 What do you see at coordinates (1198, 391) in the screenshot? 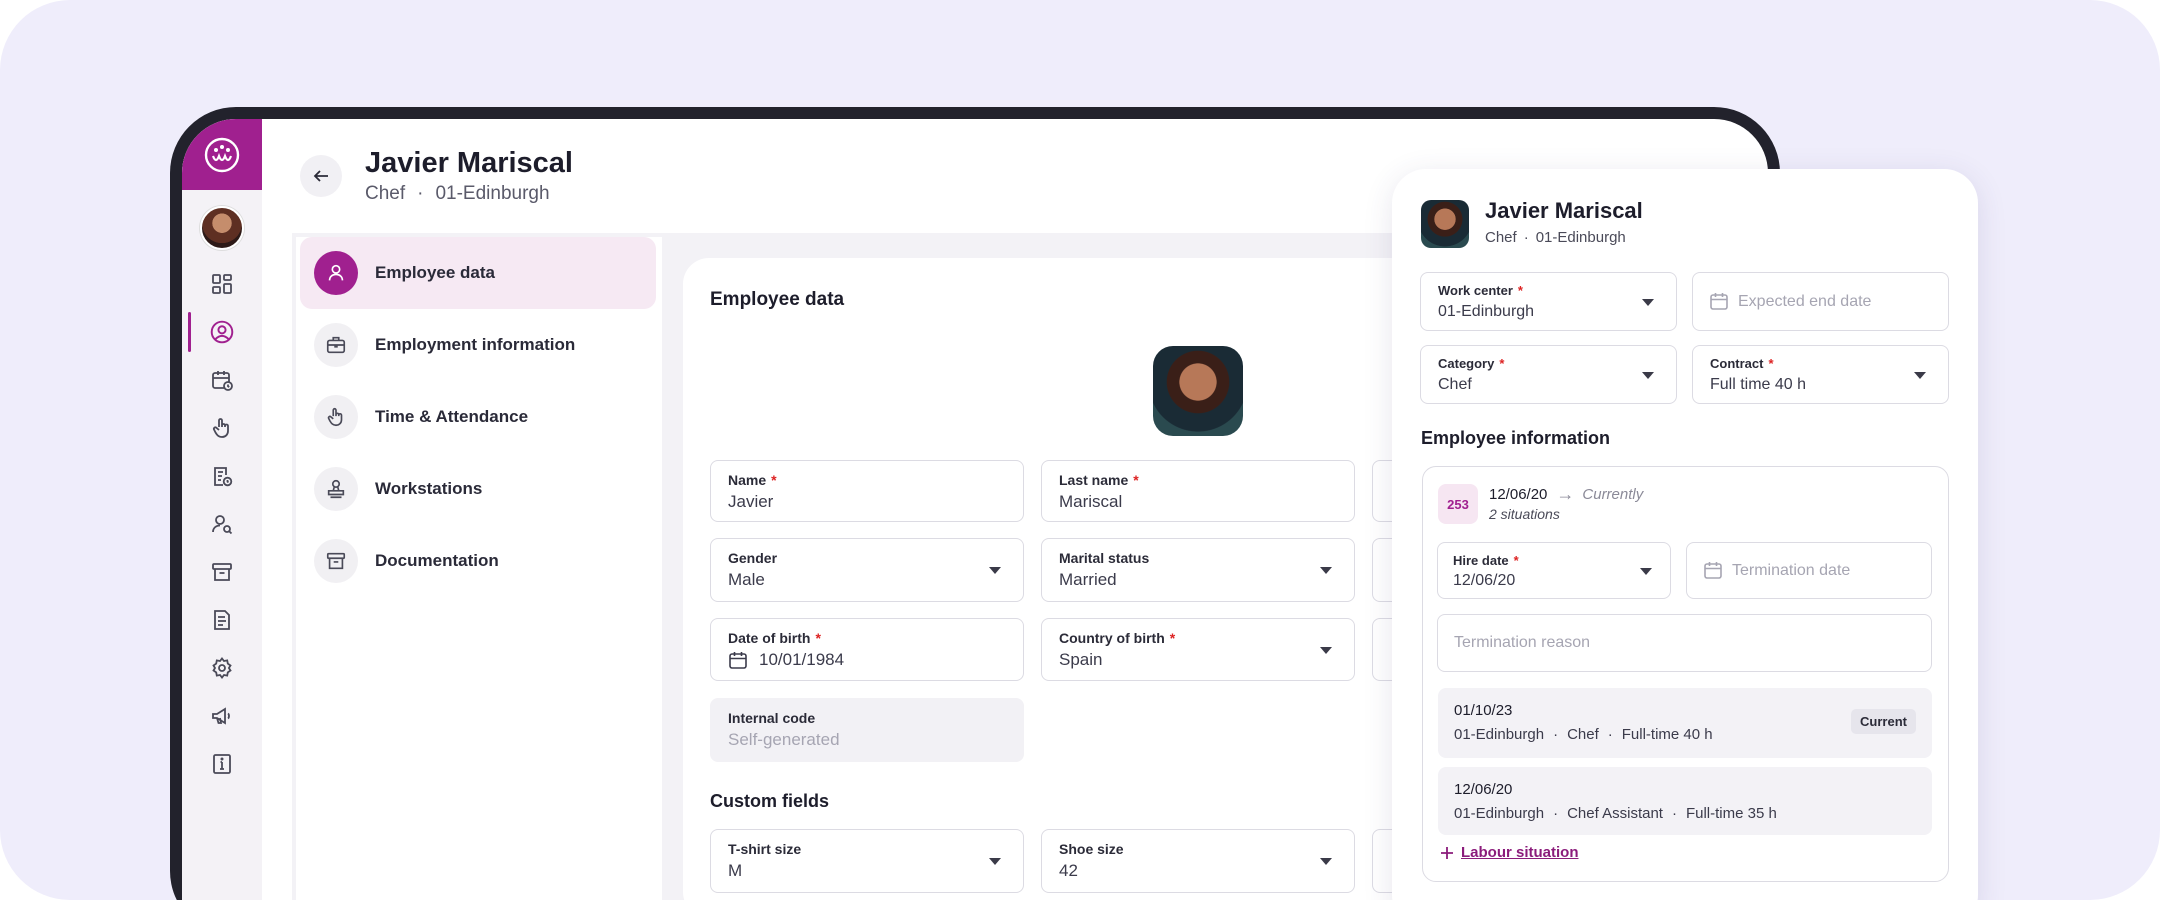
I see `employee-photo` at bounding box center [1198, 391].